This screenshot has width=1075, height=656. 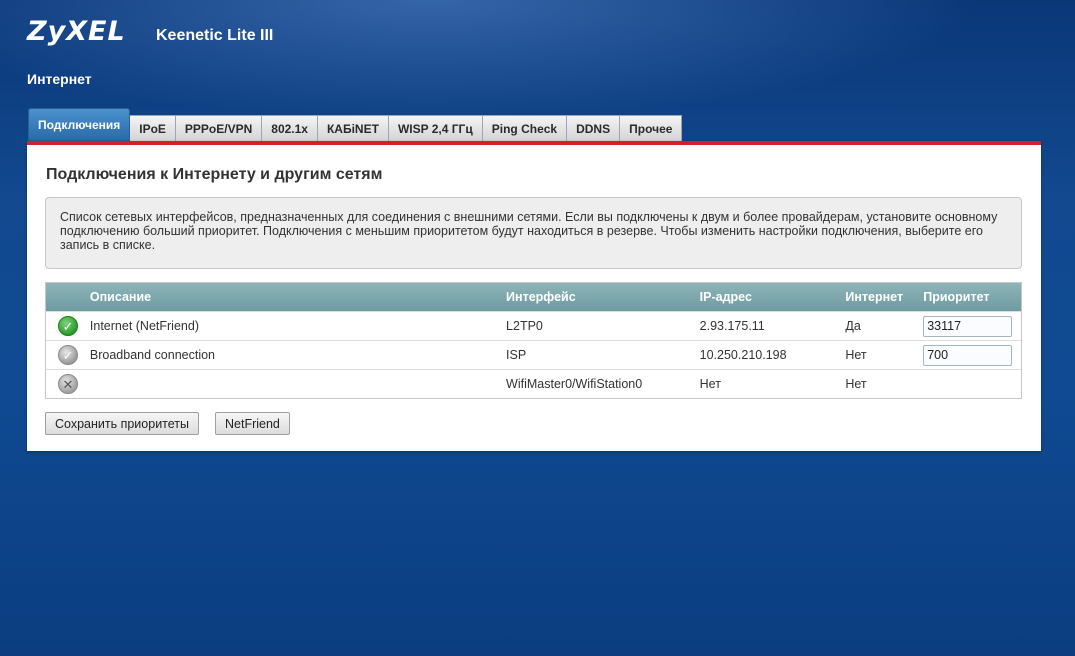 I want to click on table-row: ✕ WifiMaster0/WifiStation0 Нет Нет, so click(x=533, y=383).